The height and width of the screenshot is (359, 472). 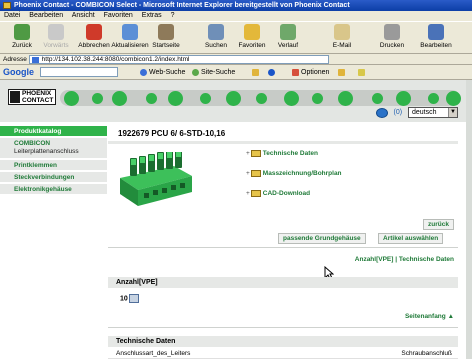 What do you see at coordinates (283, 282) in the screenshot?
I see `section-header-vpe: Anzahl[VPE]` at bounding box center [283, 282].